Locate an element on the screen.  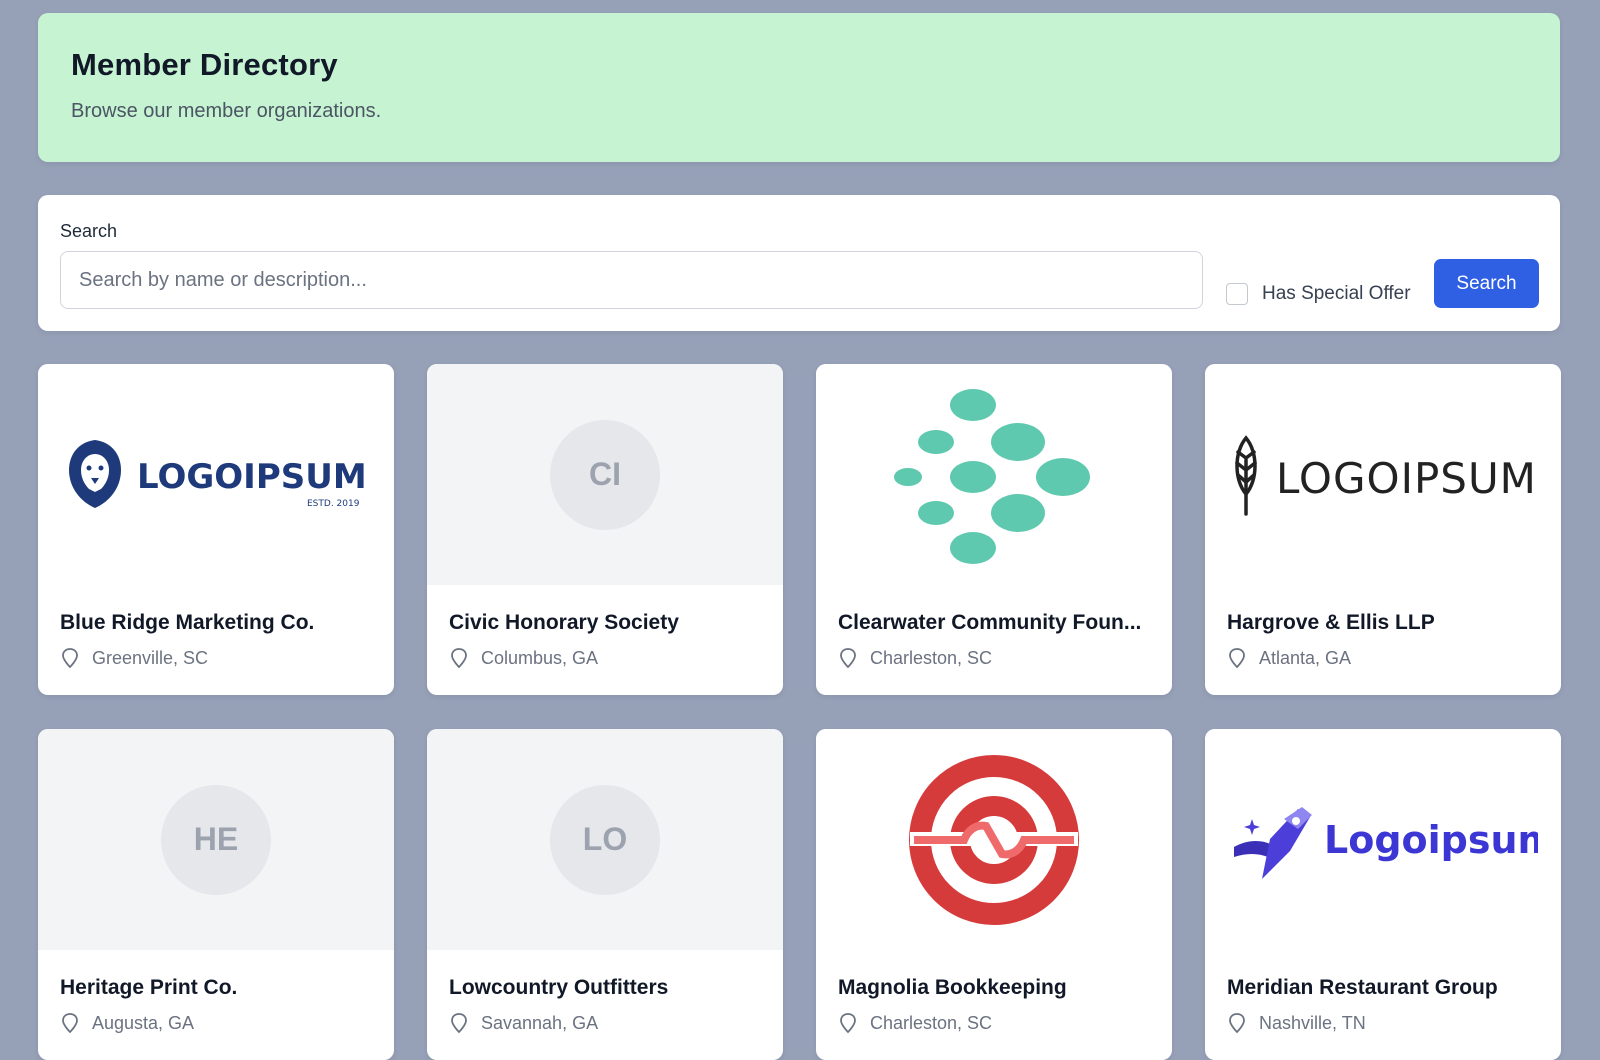
member-location: Savannah, GA is located at coordinates (605, 1030).